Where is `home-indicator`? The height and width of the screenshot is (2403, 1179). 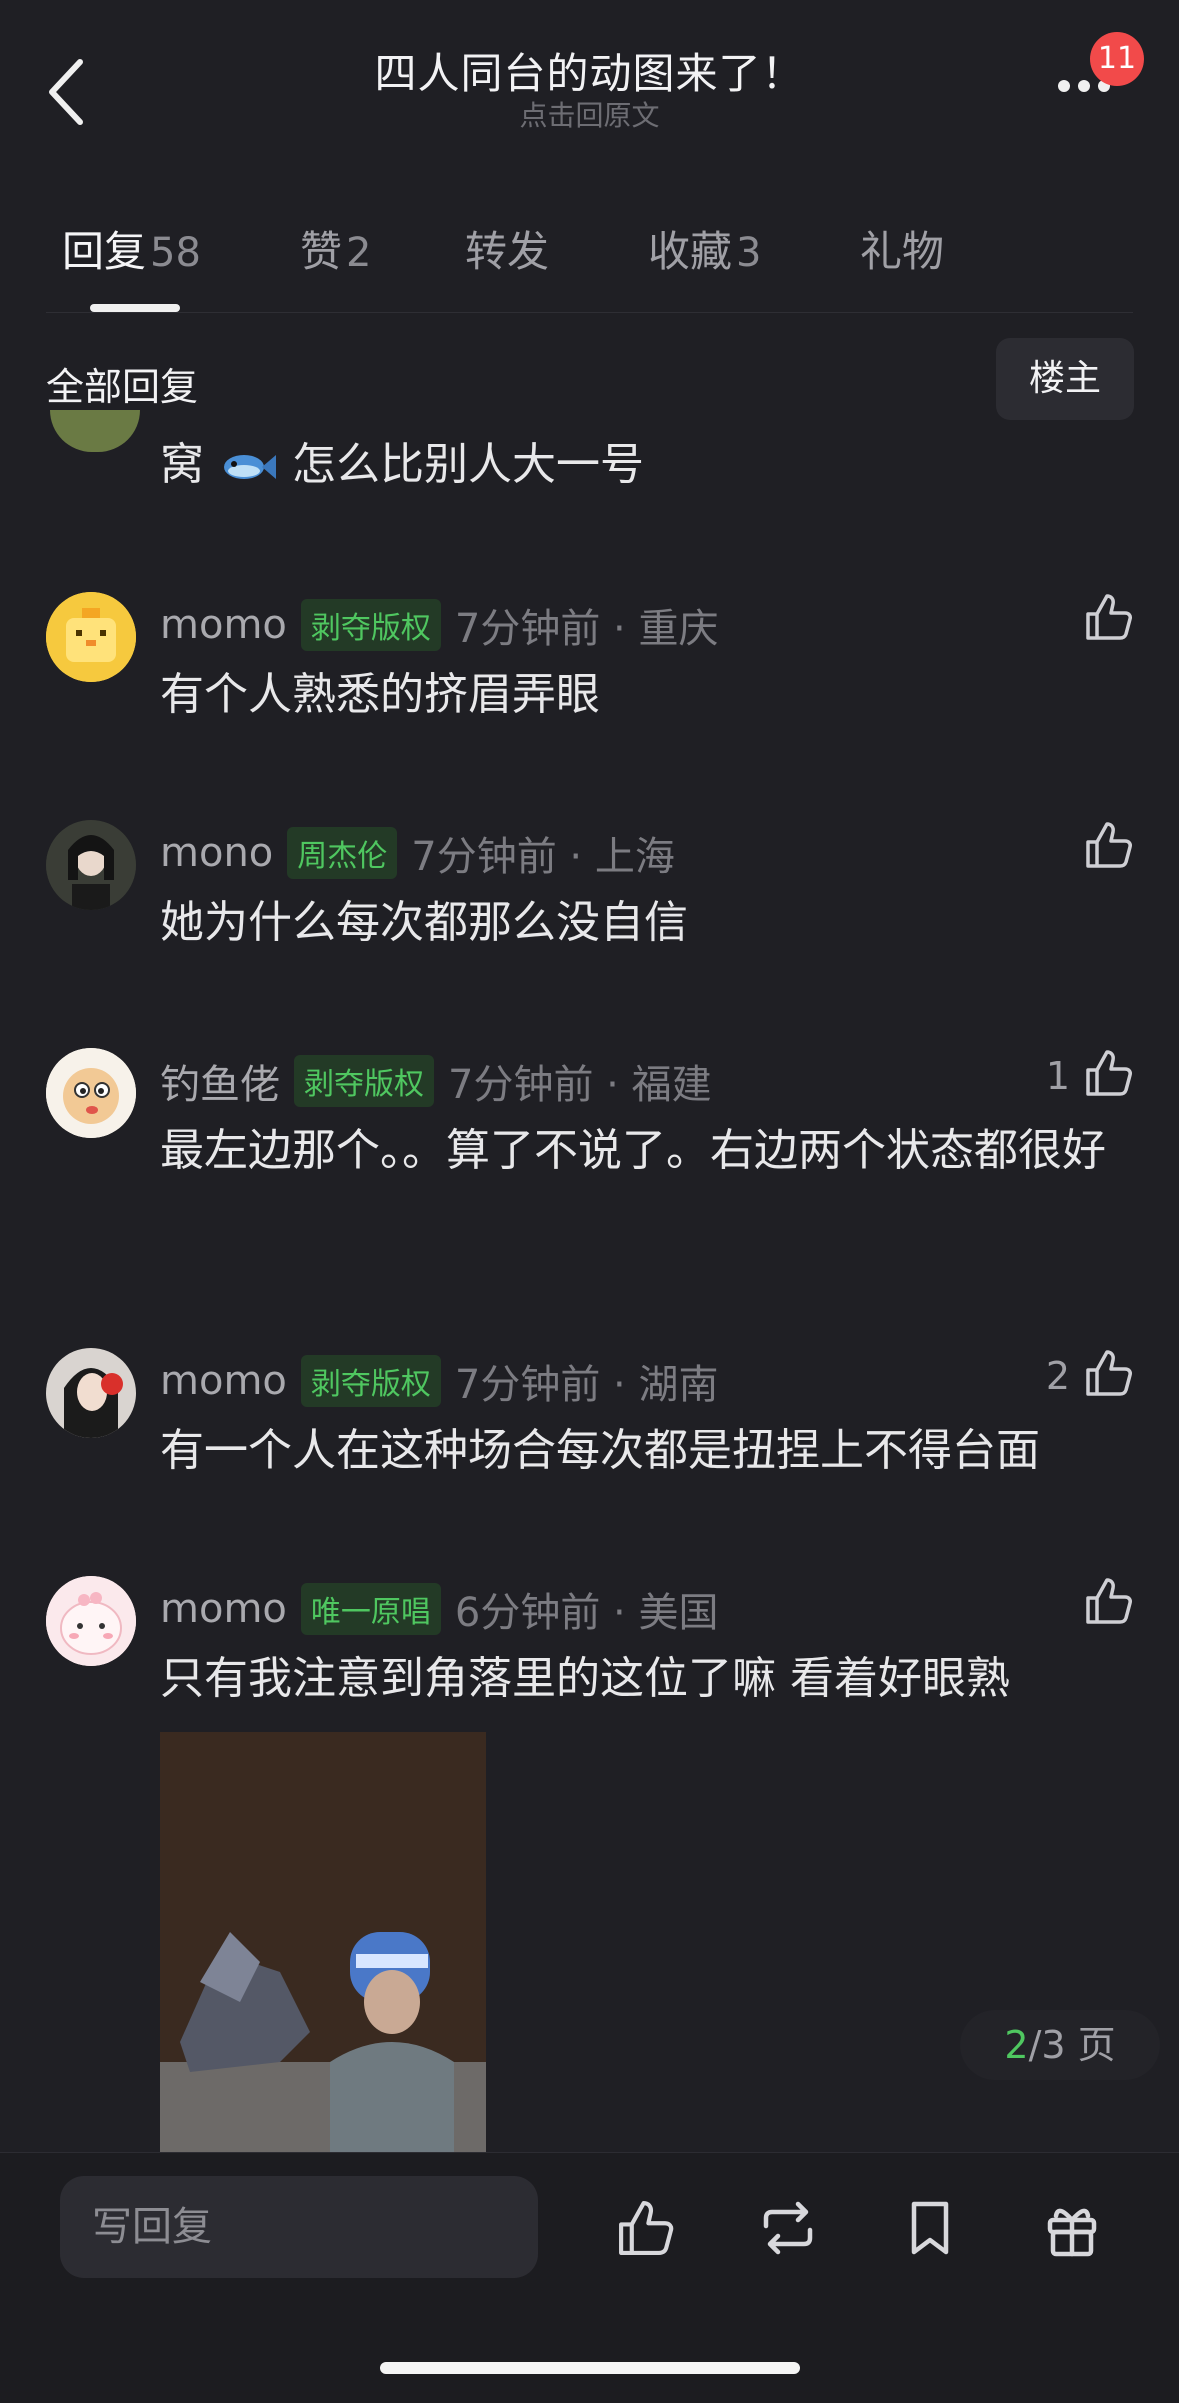
home-indicator is located at coordinates (590, 2368).